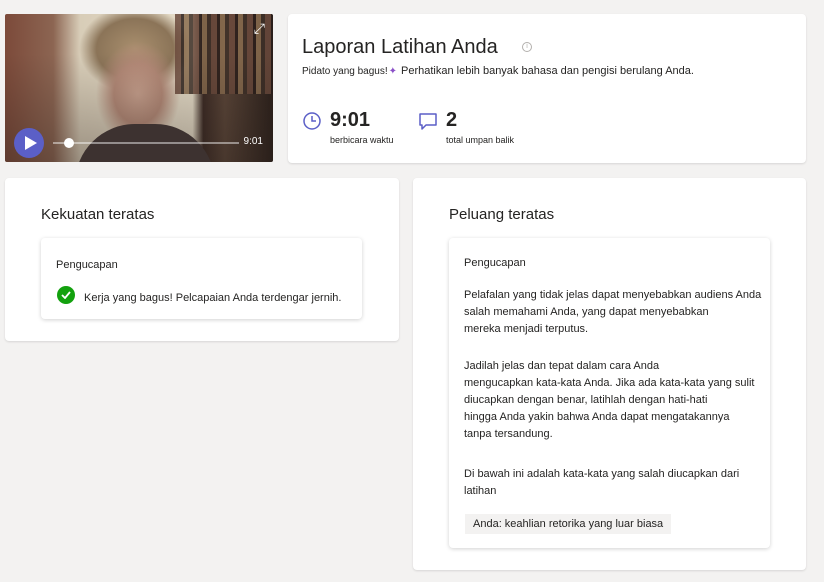 The height and width of the screenshot is (582, 824). I want to click on video-player: ⤢ 9:01, so click(139, 88).